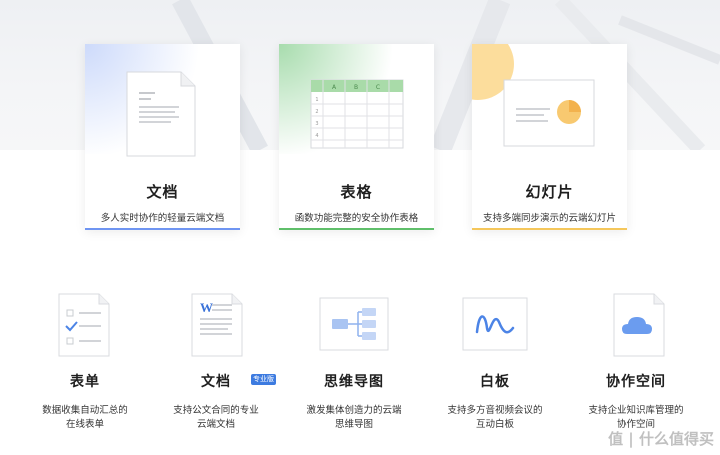 The height and width of the screenshot is (455, 720). I want to click on product-title: 表格, so click(356, 192).